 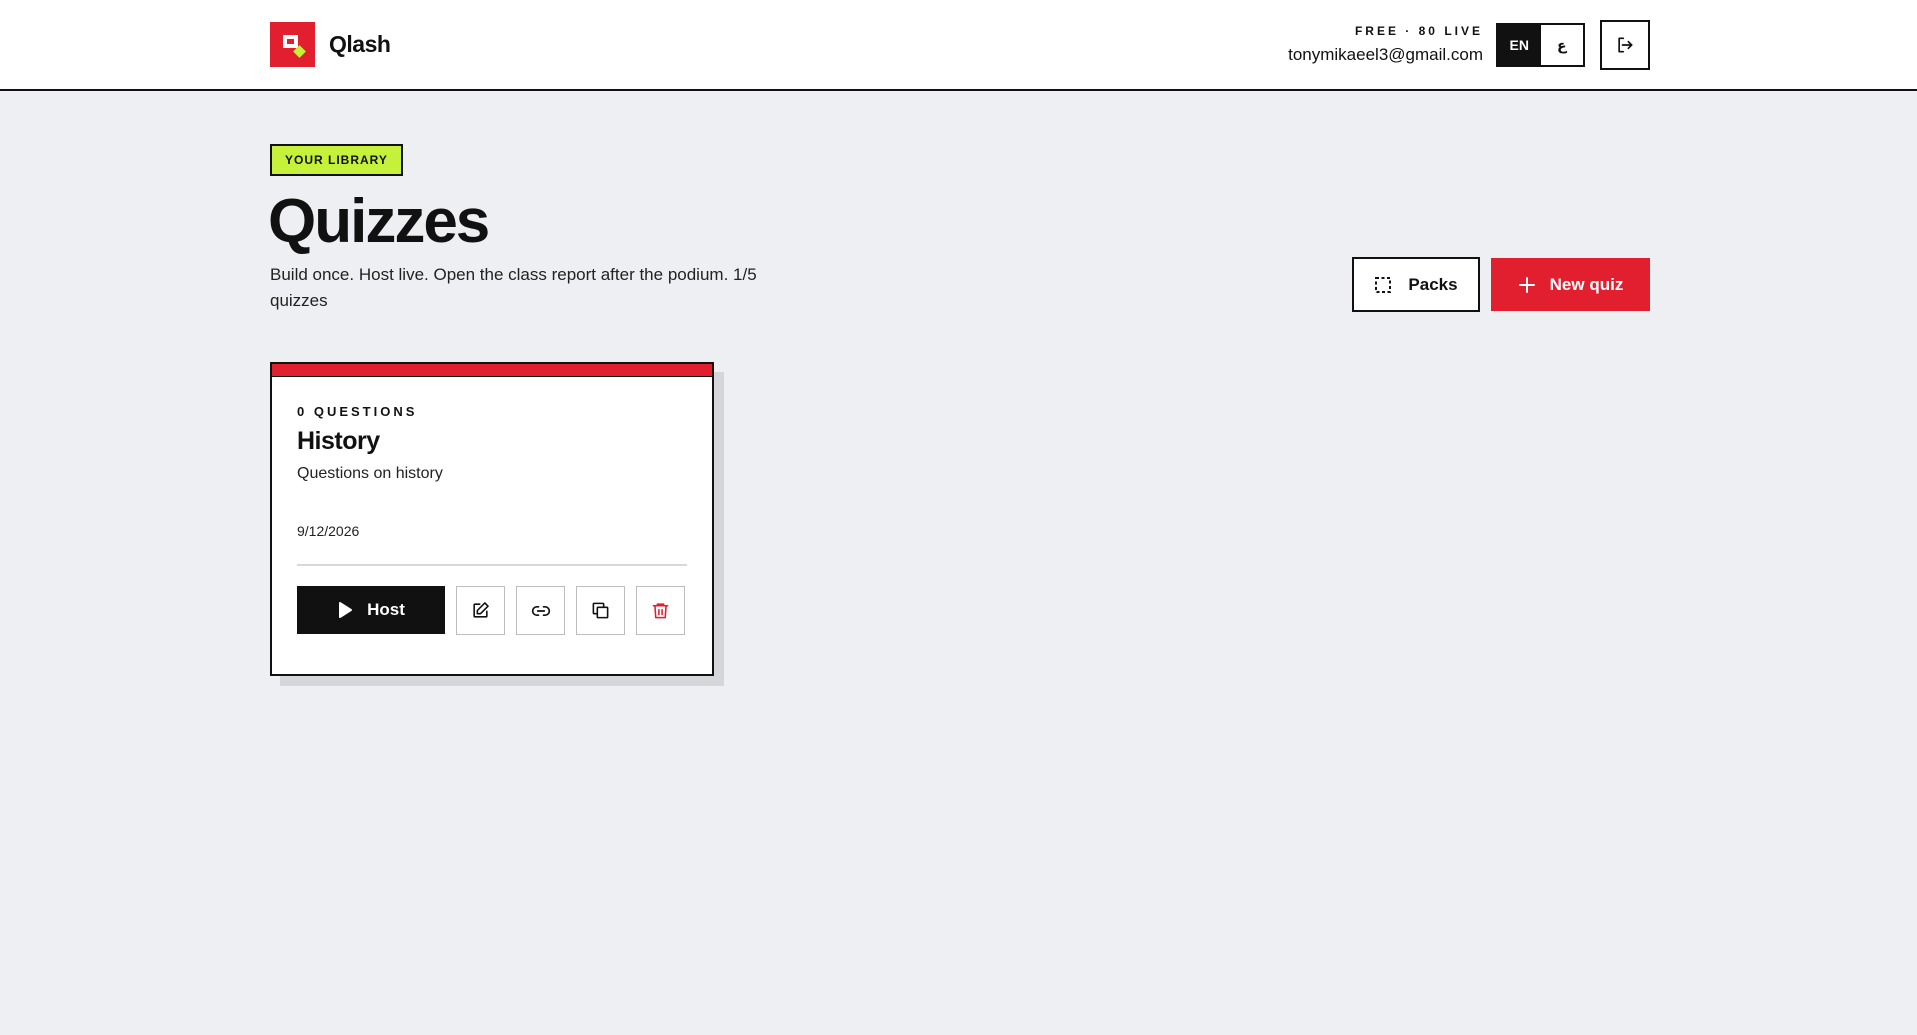 I want to click on lang-en-button: EN, so click(x=1519, y=45).